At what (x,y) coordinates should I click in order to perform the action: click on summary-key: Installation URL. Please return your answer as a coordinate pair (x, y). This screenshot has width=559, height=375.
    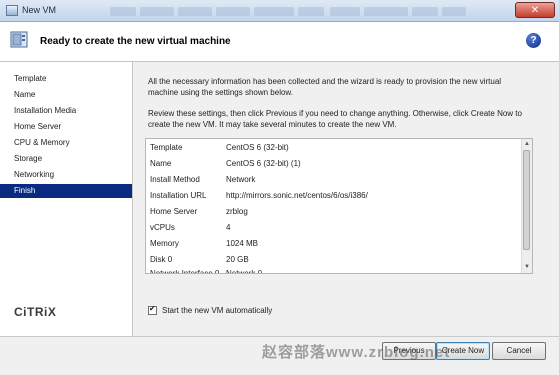
    Looking at the image, I should click on (178, 195).